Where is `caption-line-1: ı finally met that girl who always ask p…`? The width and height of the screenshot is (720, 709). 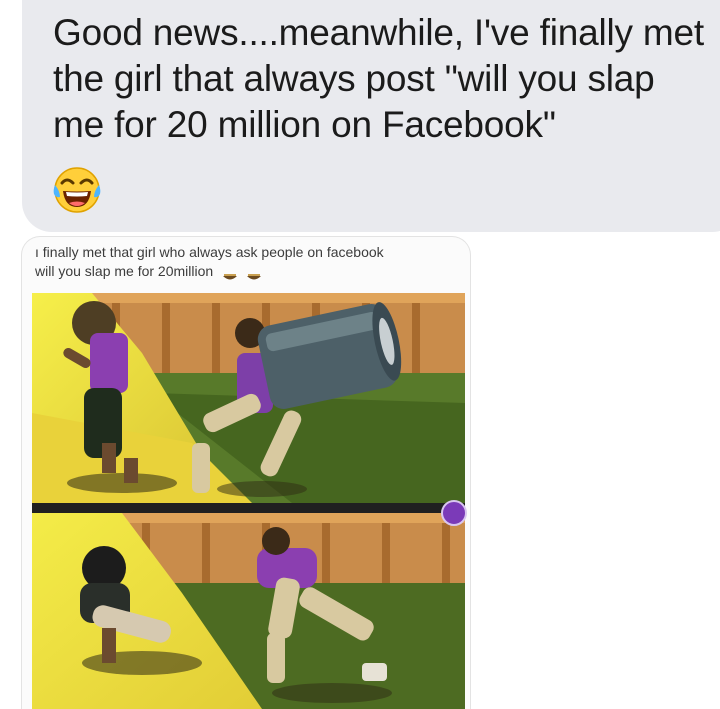 caption-line-1: ı finally met that girl who always ask p… is located at coordinates (209, 252).